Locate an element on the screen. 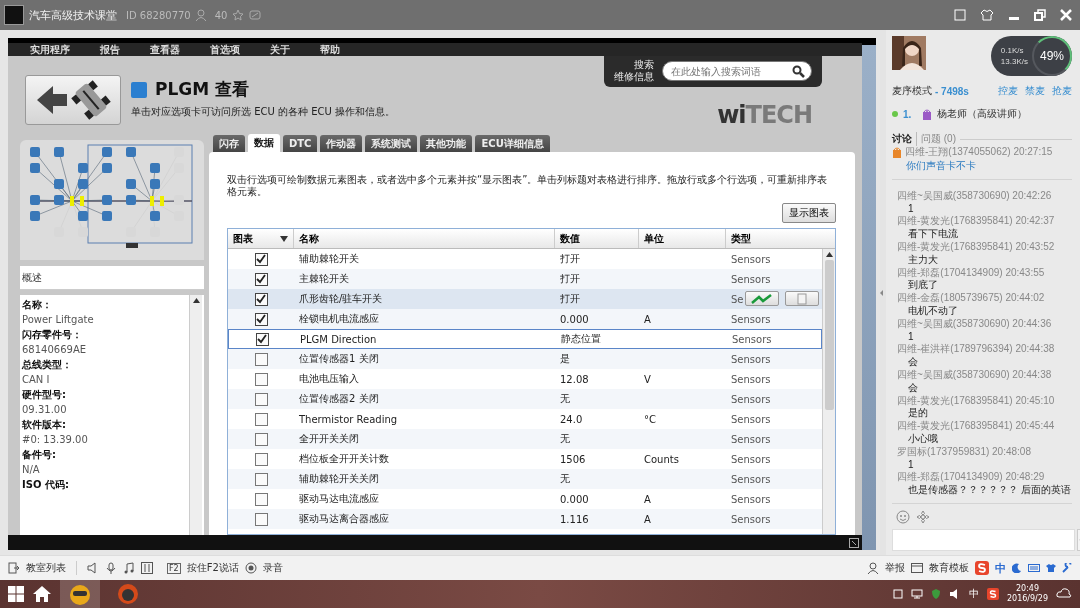  person-icon is located at coordinates (873, 568).